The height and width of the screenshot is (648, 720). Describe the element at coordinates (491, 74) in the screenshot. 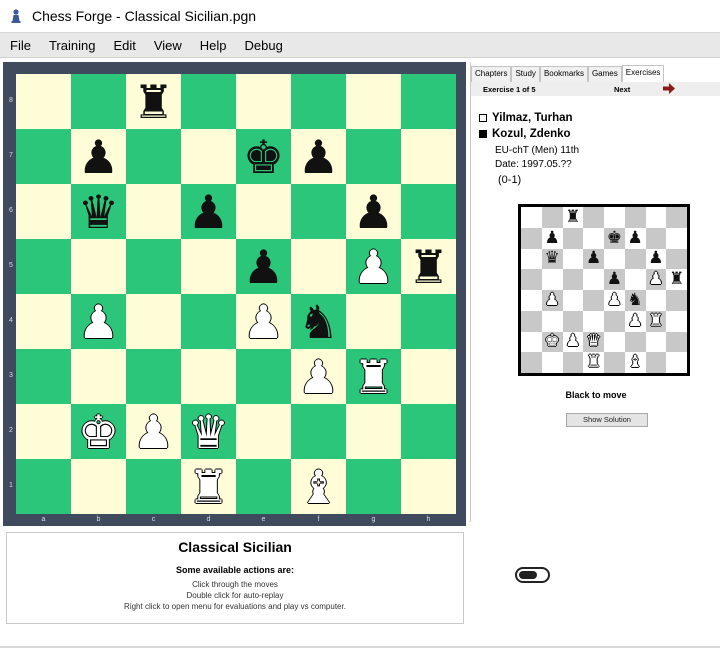

I see `tab-chapters: Chapters` at that location.